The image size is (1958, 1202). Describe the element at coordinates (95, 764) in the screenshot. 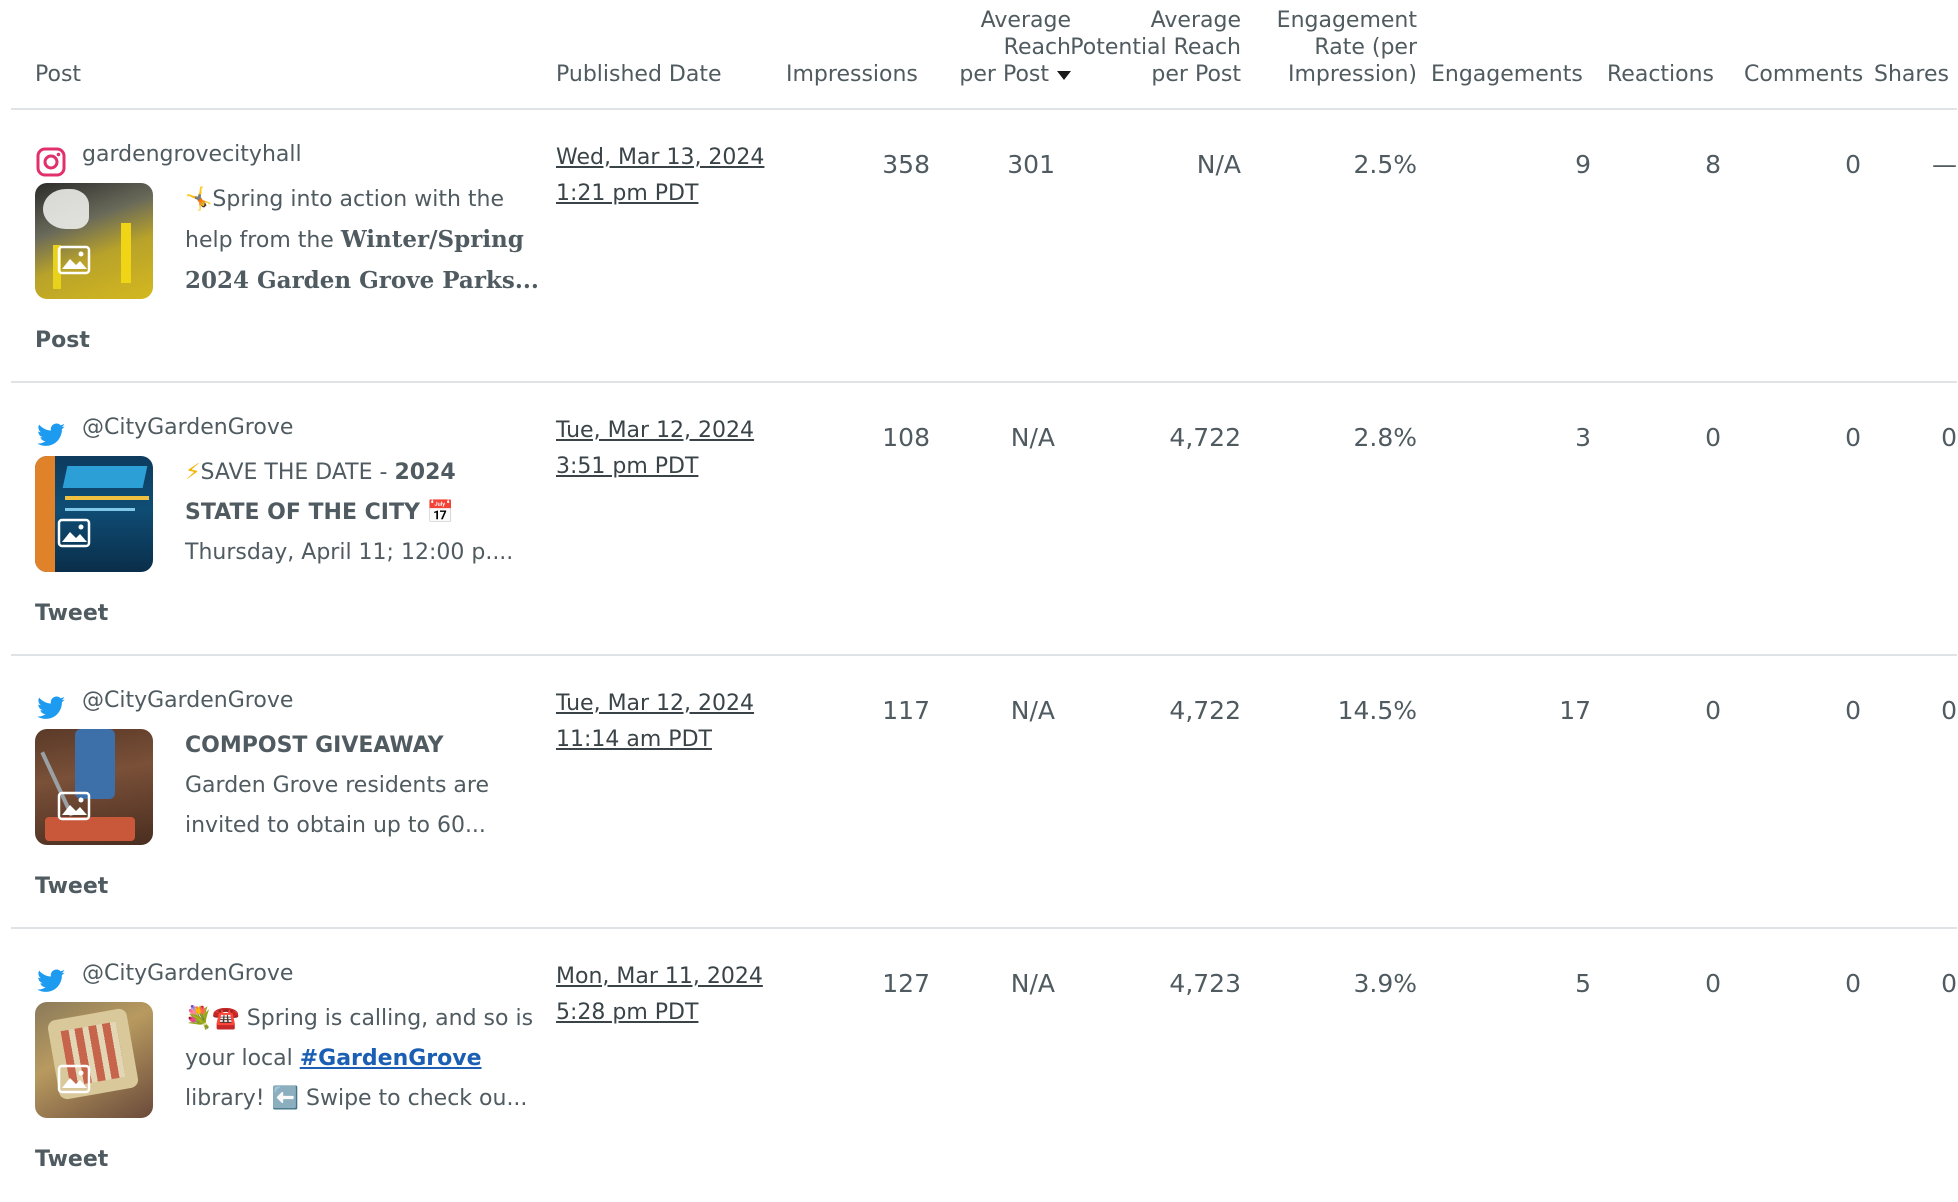

I see `thumbnail-person-shape` at that location.